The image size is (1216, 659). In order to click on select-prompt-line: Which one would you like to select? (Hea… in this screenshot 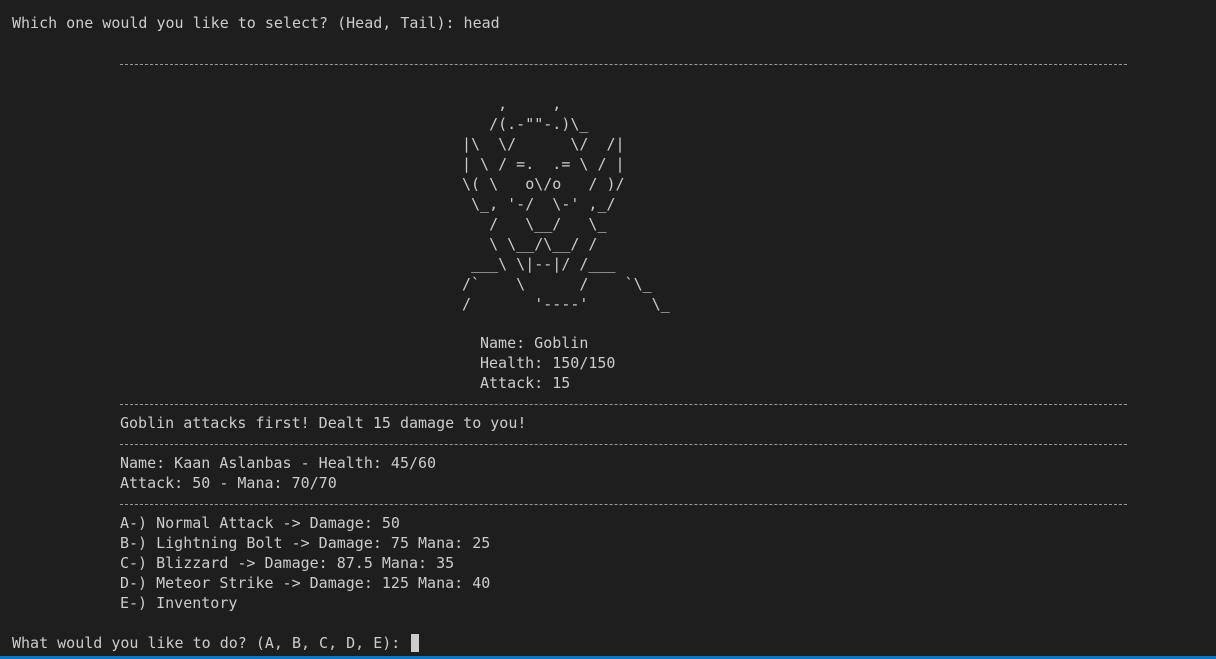, I will do `click(256, 23)`.